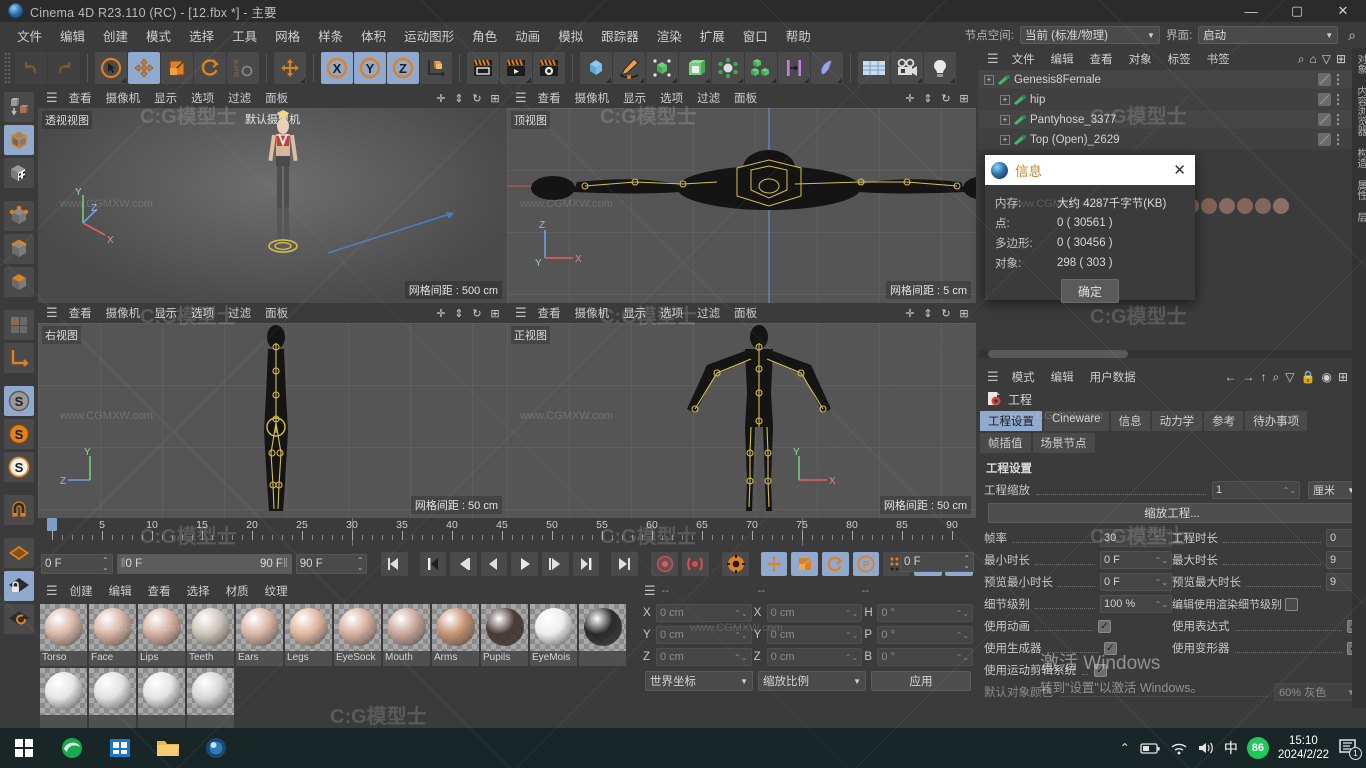  I want to click on material-item: Teeth, so click(210, 635).